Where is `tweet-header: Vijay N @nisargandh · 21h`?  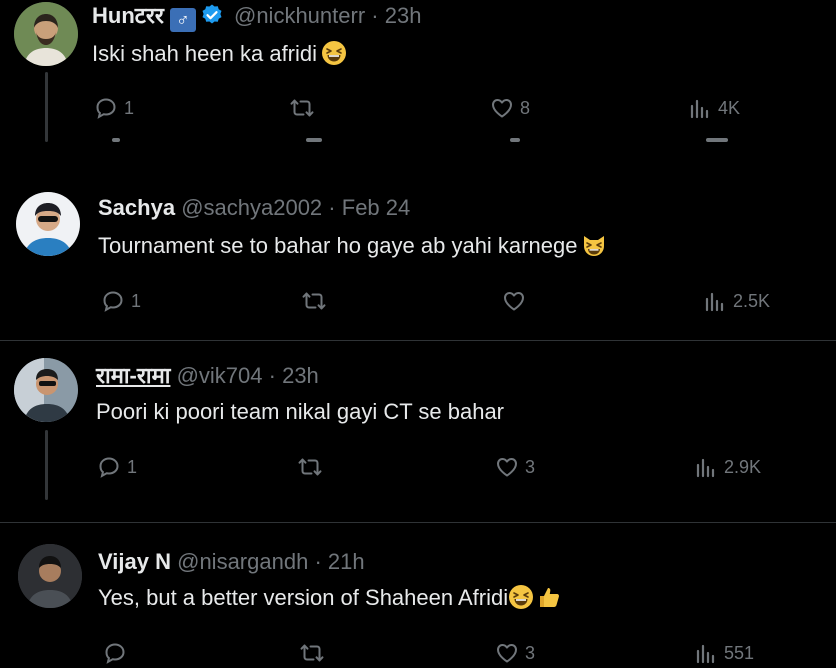 tweet-header: Vijay N @nisargandh · 21h is located at coordinates (231, 562).